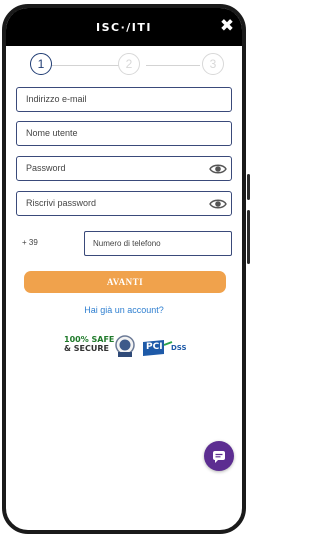 The image size is (320, 540). Describe the element at coordinates (30, 242) in the screenshot. I see `country-code: + 39` at that location.